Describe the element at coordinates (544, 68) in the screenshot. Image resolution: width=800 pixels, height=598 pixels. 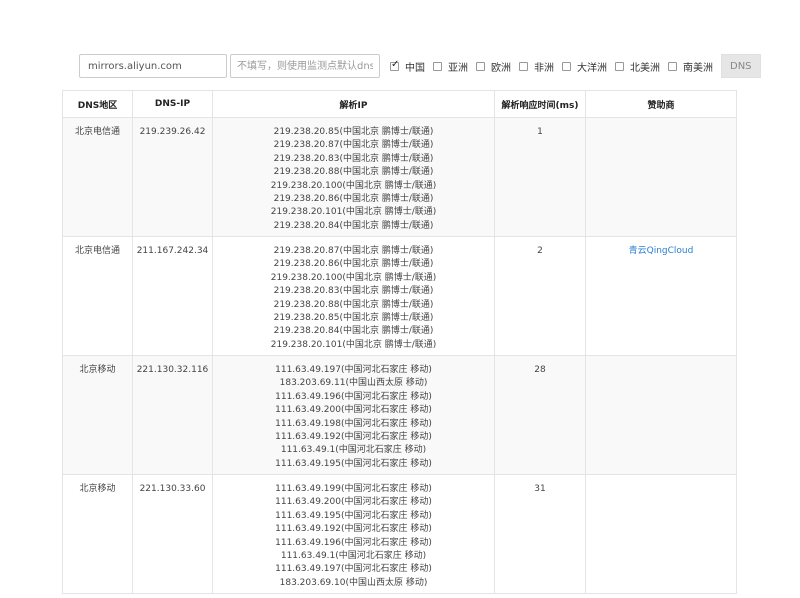
I see `region-label-africa: 非洲` at that location.